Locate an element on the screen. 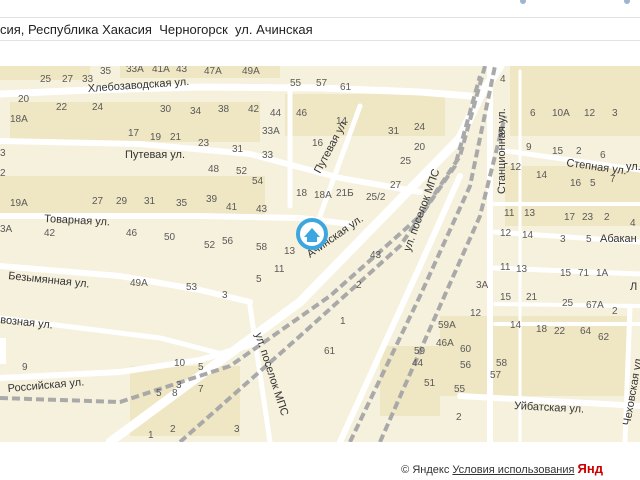 The height and width of the screenshot is (480, 640). house-number: 16 is located at coordinates (318, 143).